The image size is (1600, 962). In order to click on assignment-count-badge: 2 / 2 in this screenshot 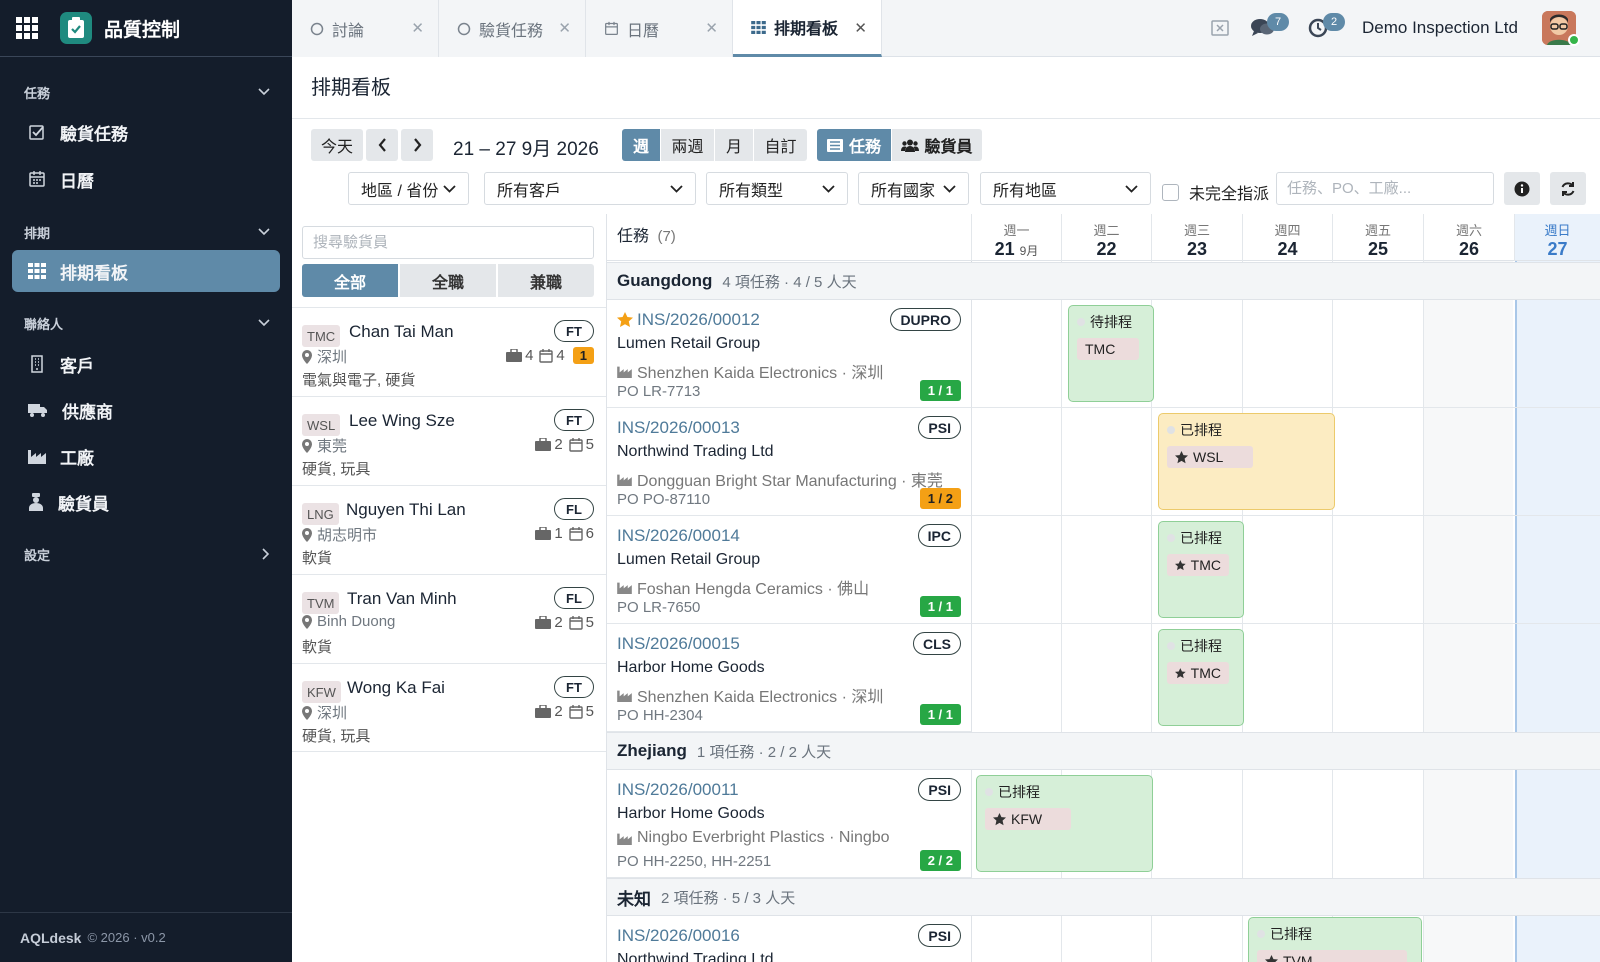, I will do `click(940, 860)`.